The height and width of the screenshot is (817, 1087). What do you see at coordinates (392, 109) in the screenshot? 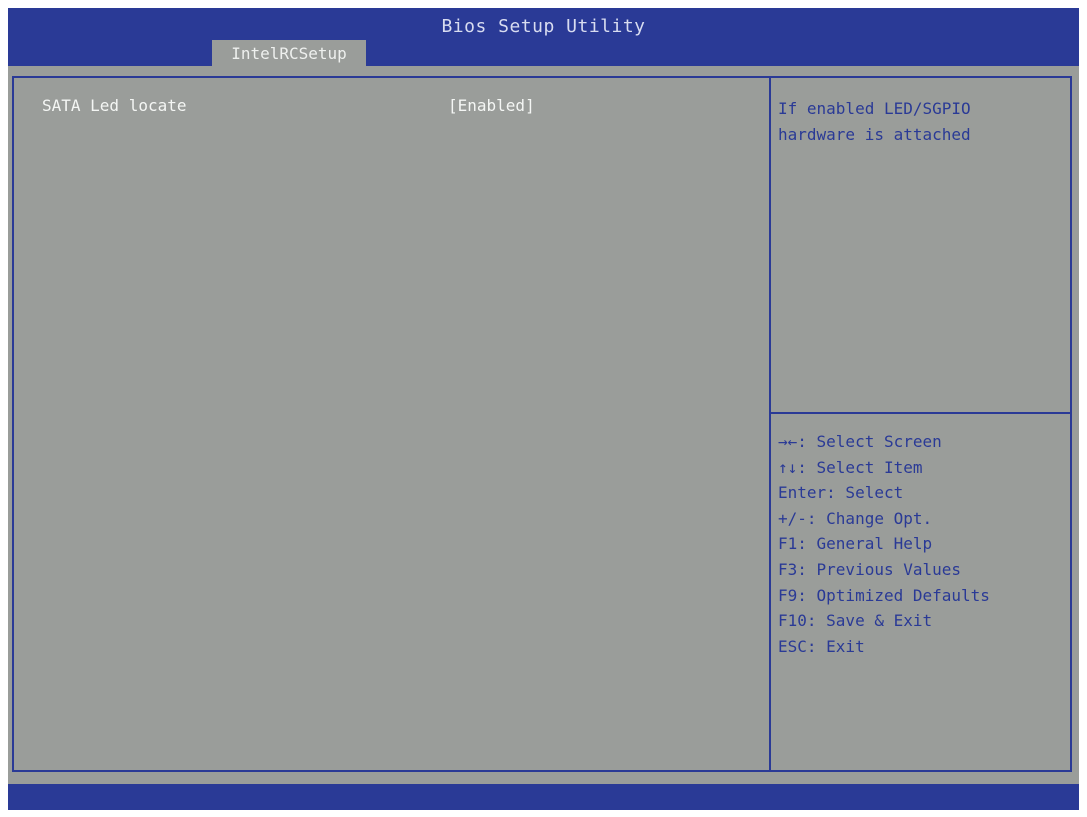
I see `setting-sata-led-locate: SATA Led locate [Enabled]` at bounding box center [392, 109].